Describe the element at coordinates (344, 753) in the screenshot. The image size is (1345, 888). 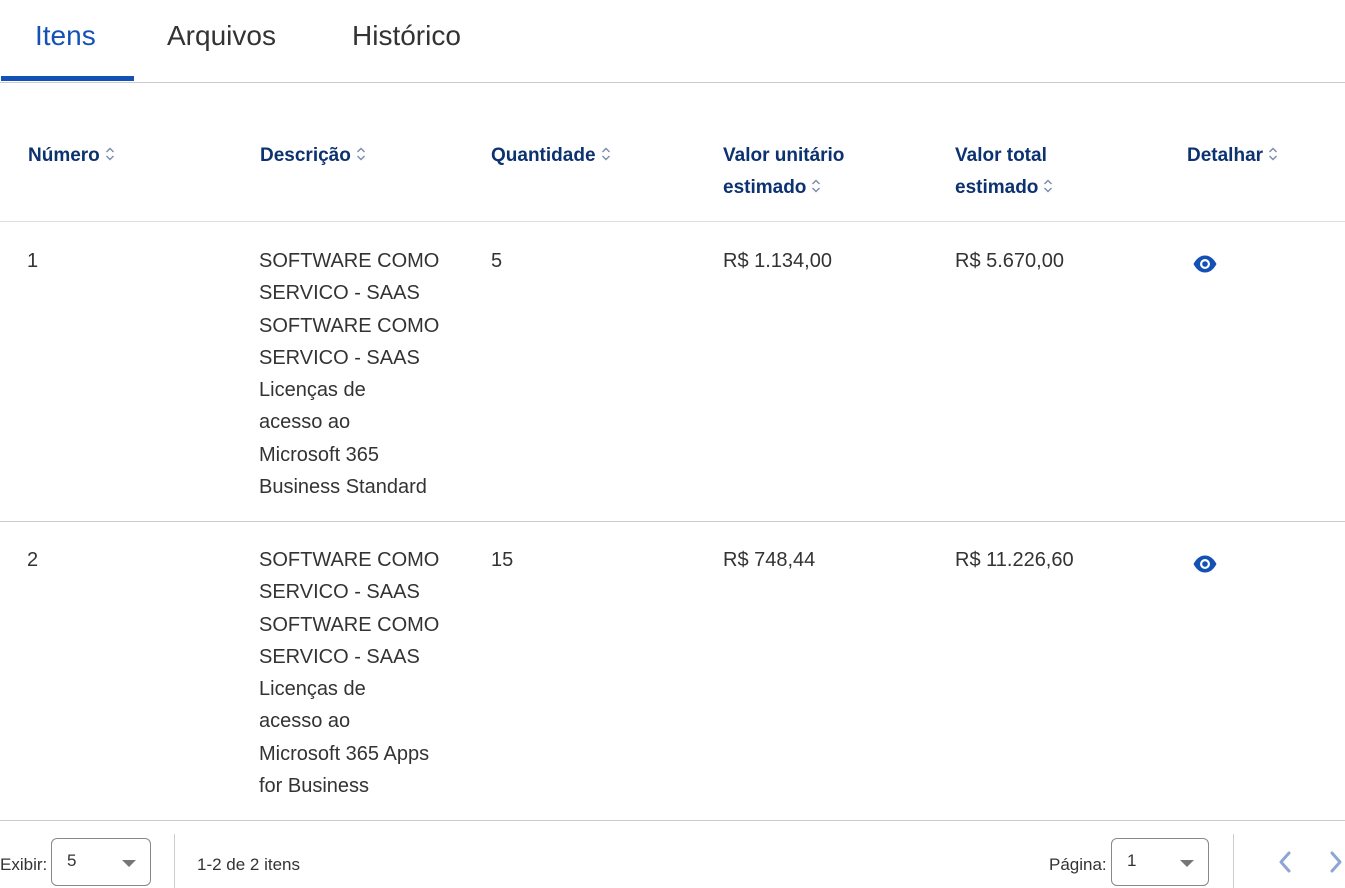
I see `descricao-line: Microsoft 365 Apps` at that location.